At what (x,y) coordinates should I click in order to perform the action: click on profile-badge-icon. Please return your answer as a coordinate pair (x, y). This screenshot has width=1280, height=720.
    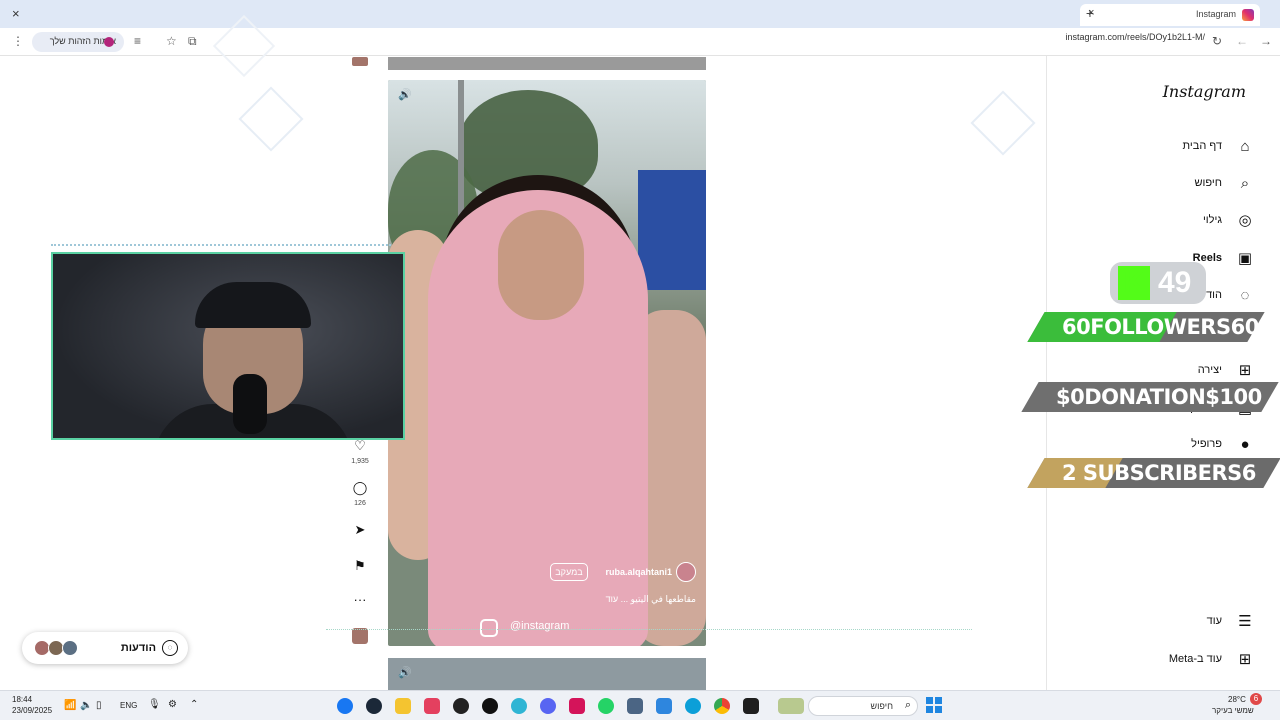
    Looking at the image, I should click on (109, 42).